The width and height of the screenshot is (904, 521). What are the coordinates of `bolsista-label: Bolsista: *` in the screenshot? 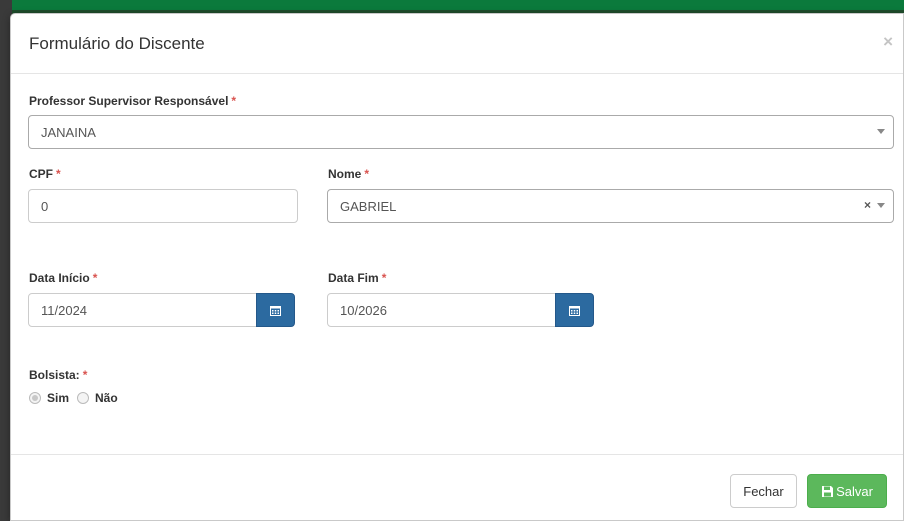 It's located at (58, 375).